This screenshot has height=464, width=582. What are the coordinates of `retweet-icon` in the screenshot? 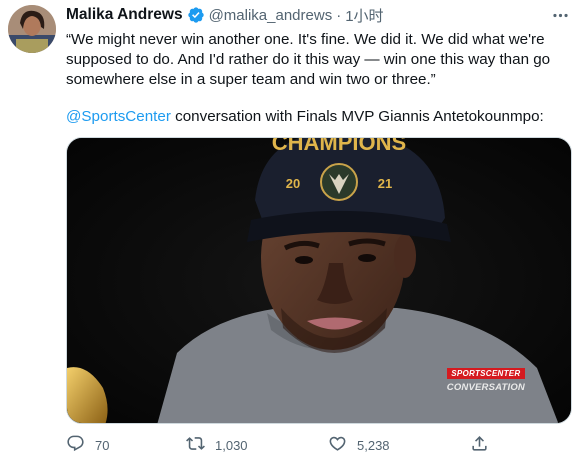 It's located at (195, 445).